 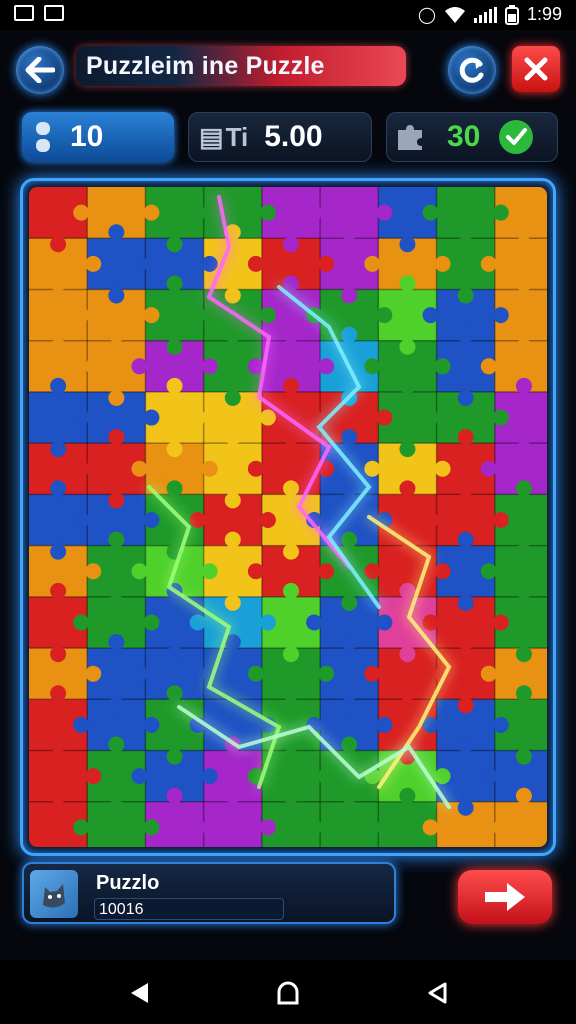 I want to click on close-icon, so click(x=536, y=69).